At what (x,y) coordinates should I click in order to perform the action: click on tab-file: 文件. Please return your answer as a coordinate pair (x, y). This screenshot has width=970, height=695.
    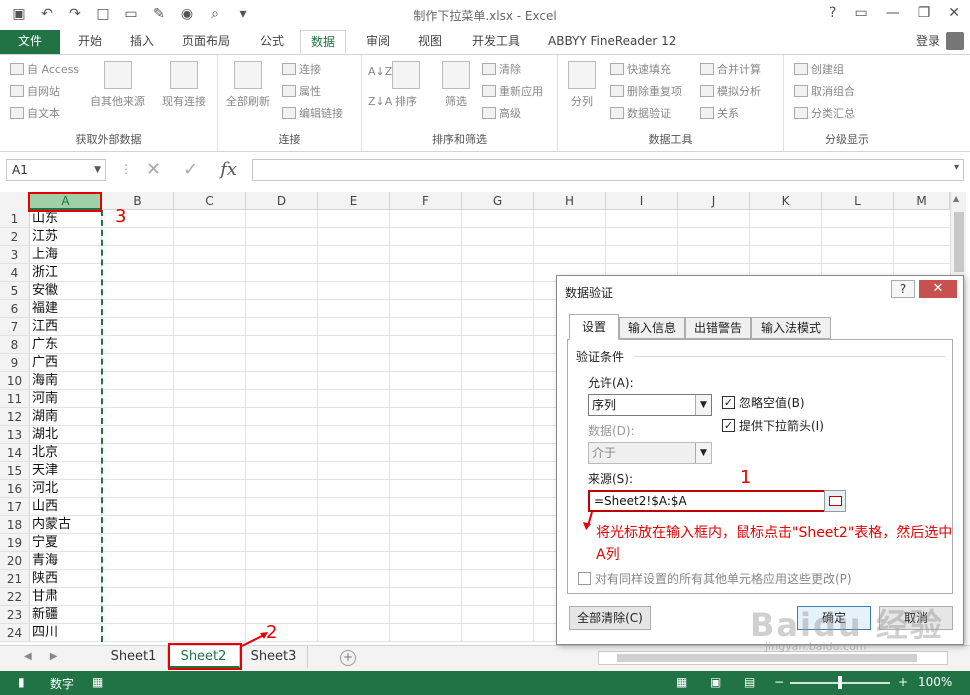
    Looking at the image, I should click on (30, 42).